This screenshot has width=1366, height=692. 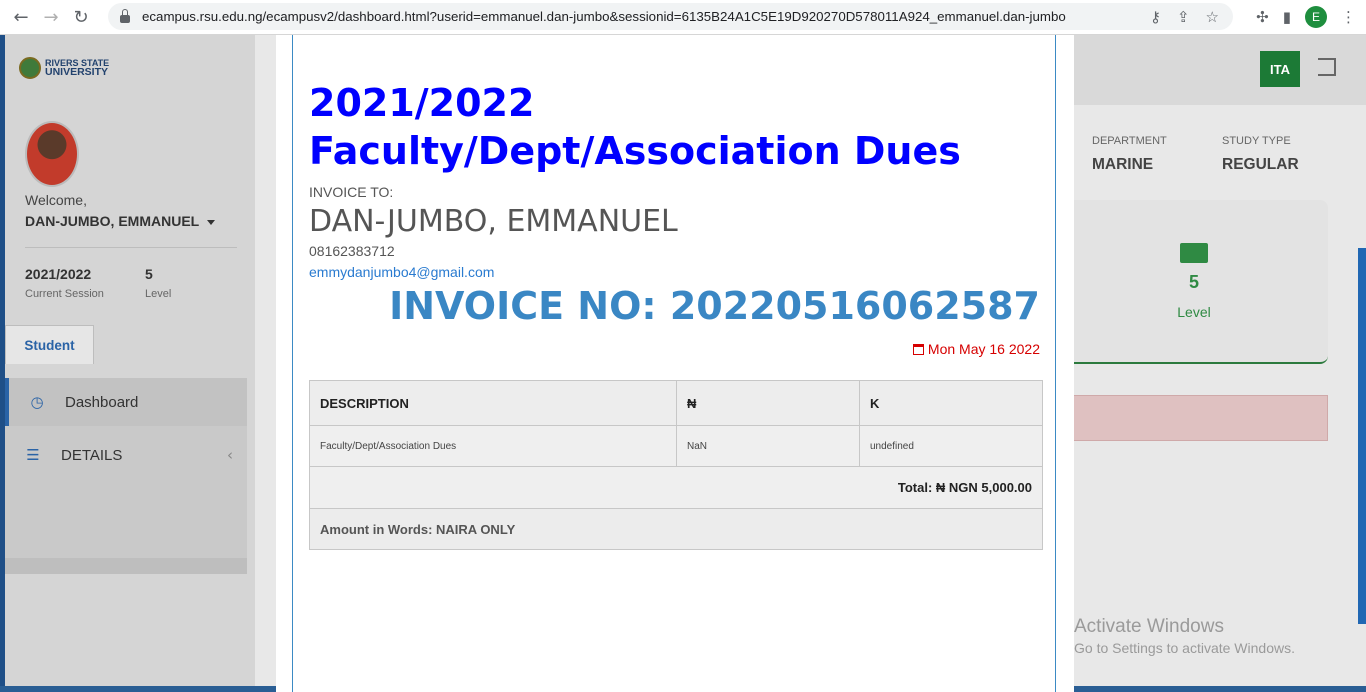 What do you see at coordinates (1348, 17) in the screenshot?
I see `menu-dots-icon: ⋮` at bounding box center [1348, 17].